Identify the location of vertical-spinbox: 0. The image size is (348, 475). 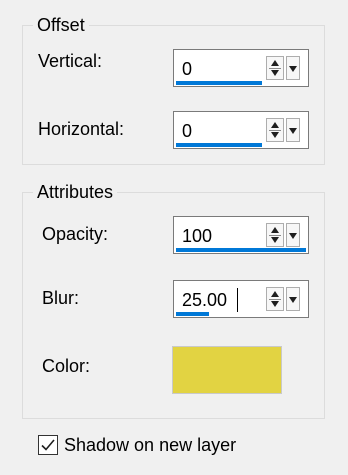
(241, 68).